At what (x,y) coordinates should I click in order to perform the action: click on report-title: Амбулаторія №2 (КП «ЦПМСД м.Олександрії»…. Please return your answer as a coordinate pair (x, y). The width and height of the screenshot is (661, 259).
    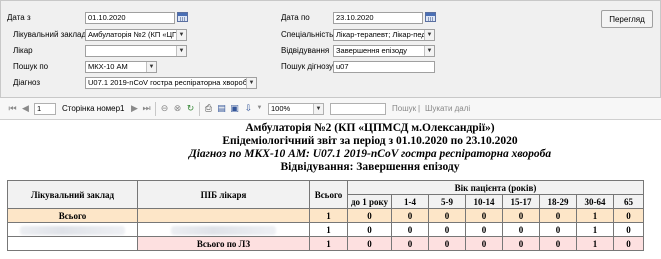
    Looking at the image, I should click on (370, 128).